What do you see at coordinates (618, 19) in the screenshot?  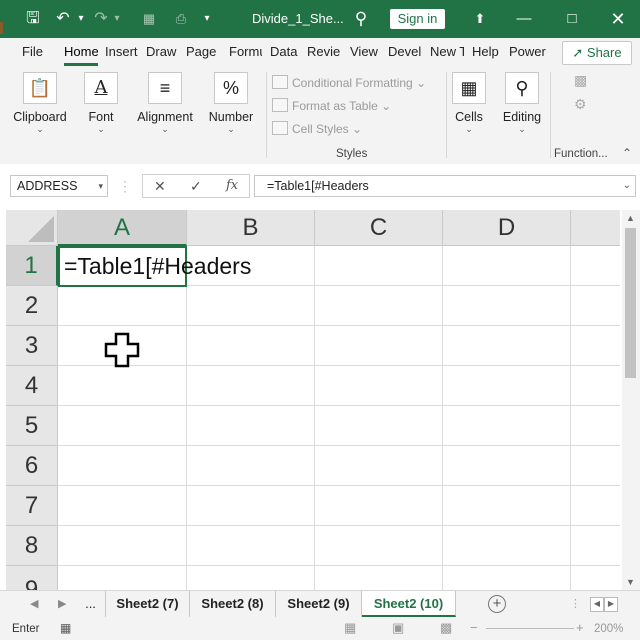 I see `close-icon: ✕` at bounding box center [618, 19].